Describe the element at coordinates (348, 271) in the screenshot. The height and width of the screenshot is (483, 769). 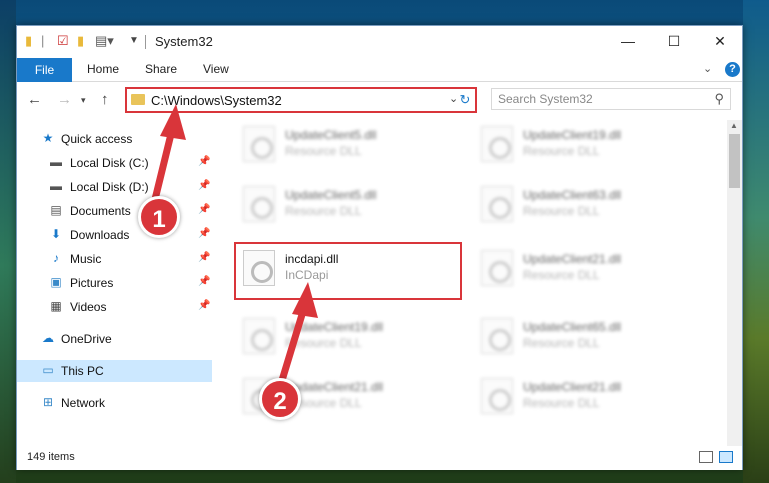
I see `file-highlight-box` at that location.